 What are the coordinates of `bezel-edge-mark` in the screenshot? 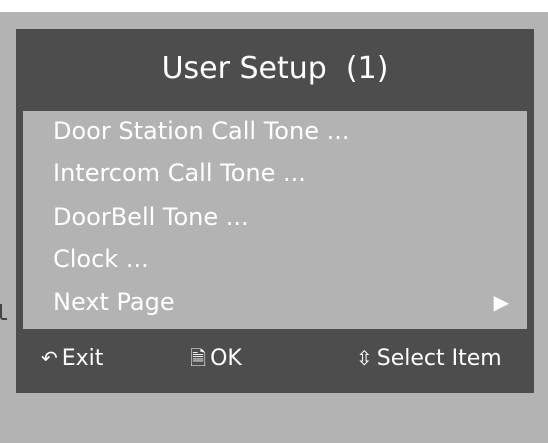 It's located at (3, 312).